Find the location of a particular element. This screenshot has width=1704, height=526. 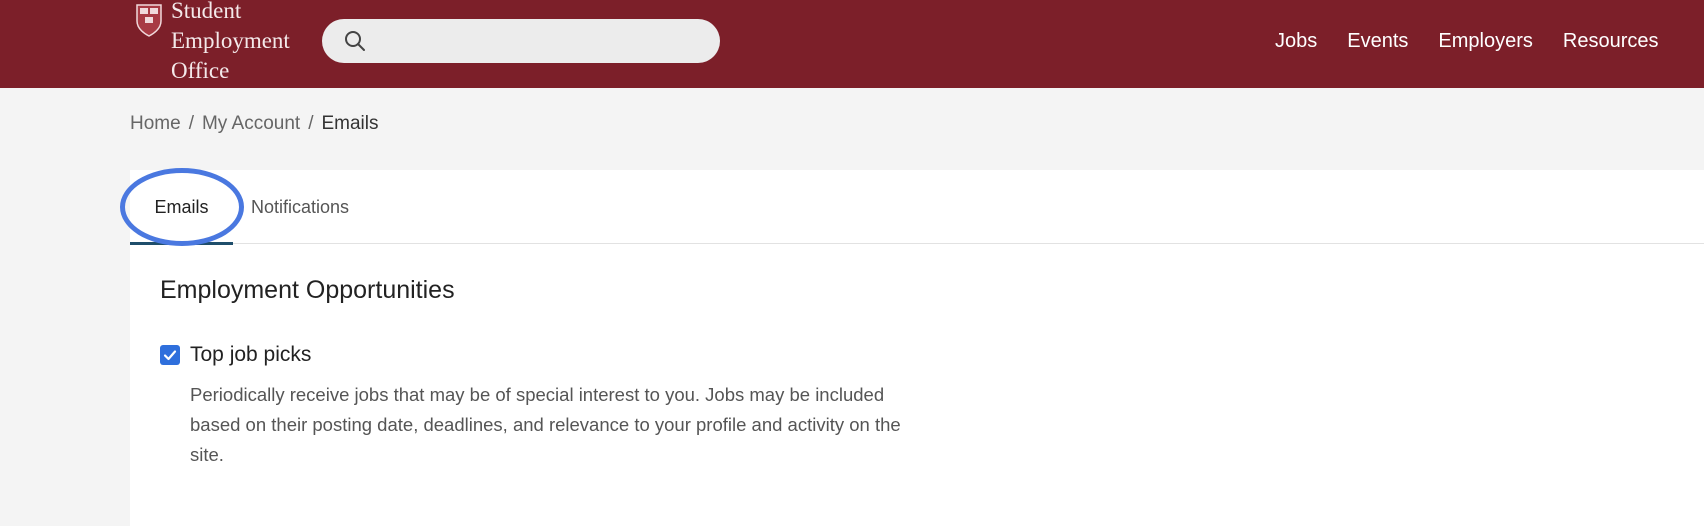

main-nav: Jobs Events Employers Resources is located at coordinates (1467, 41).